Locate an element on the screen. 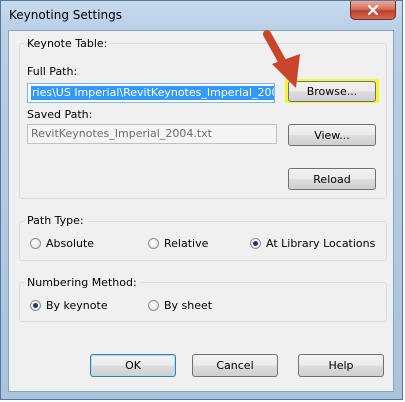 The height and width of the screenshot is (402, 405). by-keynote-label: By keynote is located at coordinates (77, 305).